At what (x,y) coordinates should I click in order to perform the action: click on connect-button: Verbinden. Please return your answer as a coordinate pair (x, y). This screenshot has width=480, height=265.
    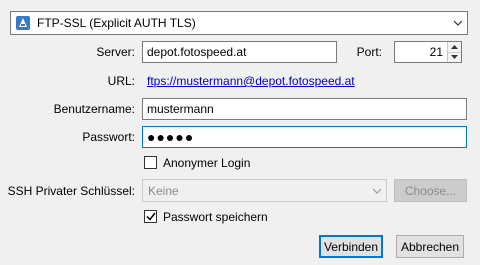
    Looking at the image, I should click on (351, 246).